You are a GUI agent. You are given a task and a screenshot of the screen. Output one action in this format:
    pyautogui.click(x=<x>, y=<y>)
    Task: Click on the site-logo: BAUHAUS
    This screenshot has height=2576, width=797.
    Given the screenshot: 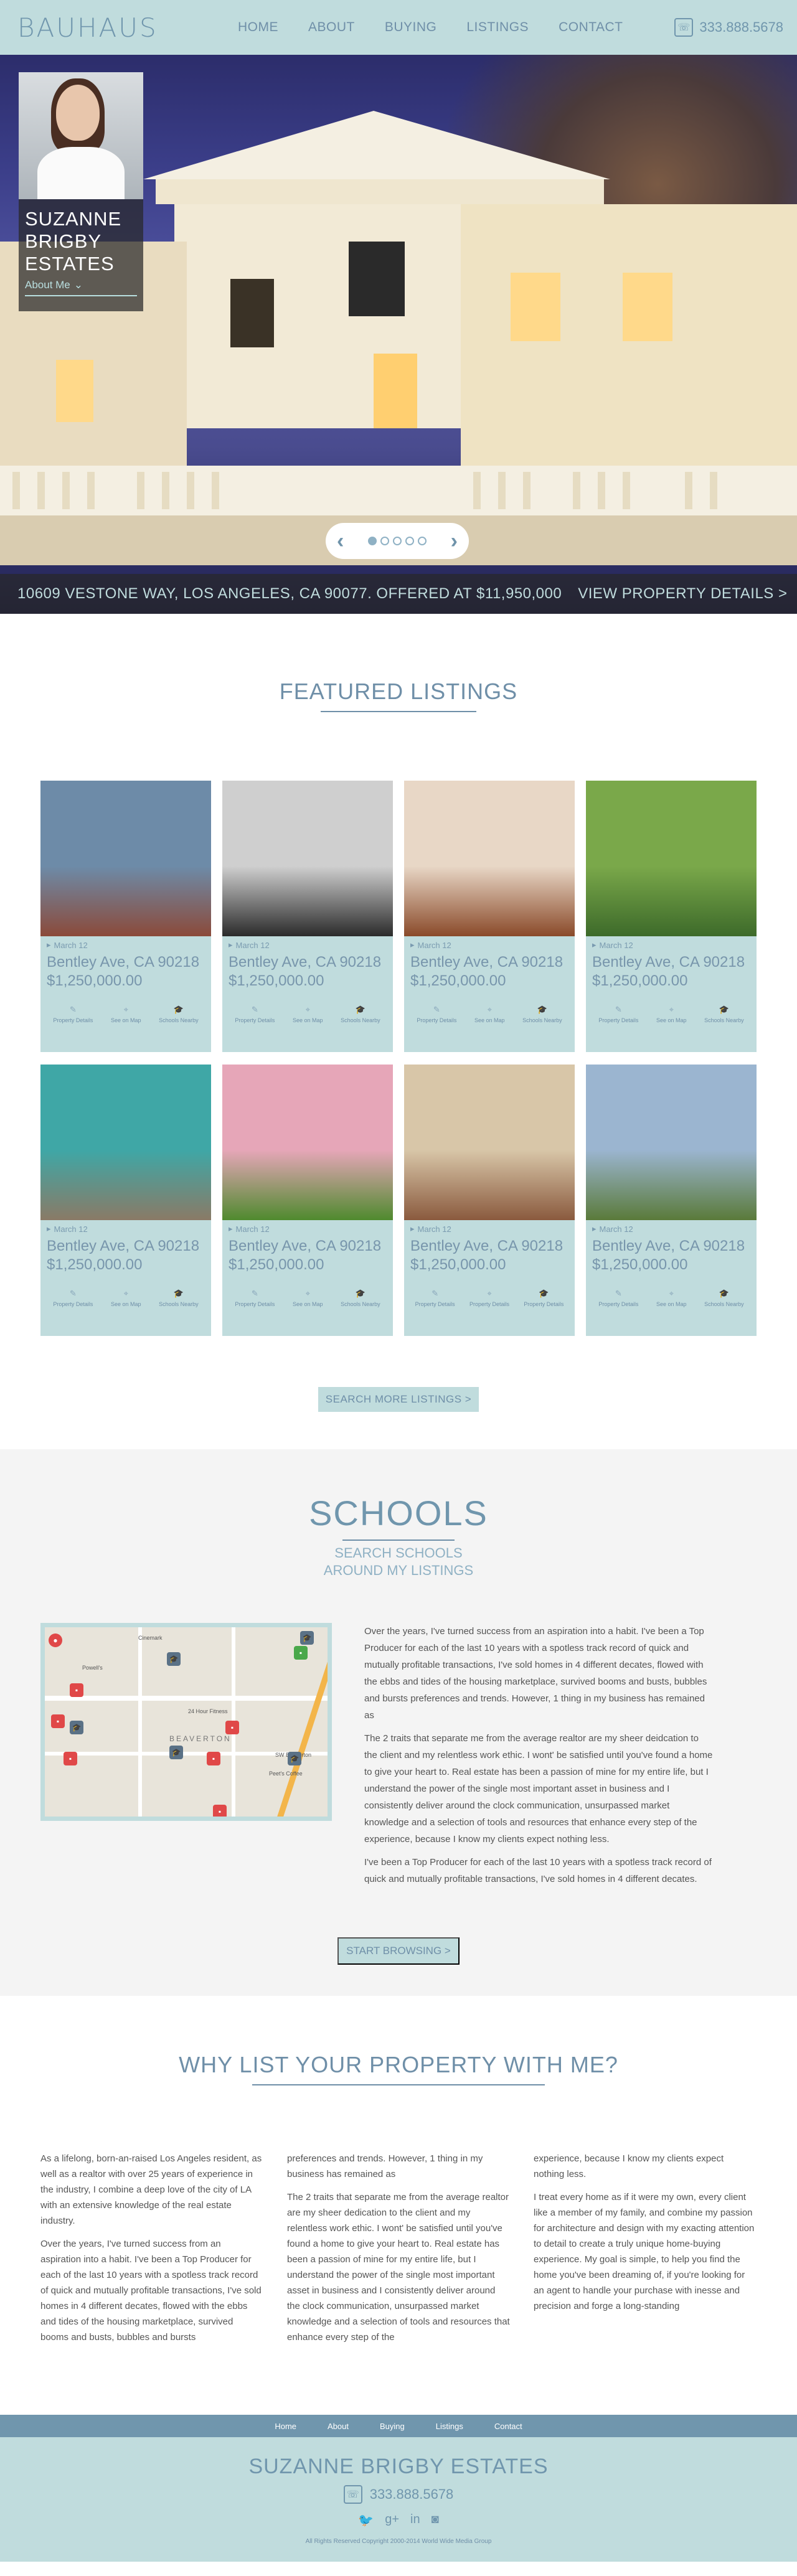 What is the action you would take?
    pyautogui.click(x=87, y=27)
    